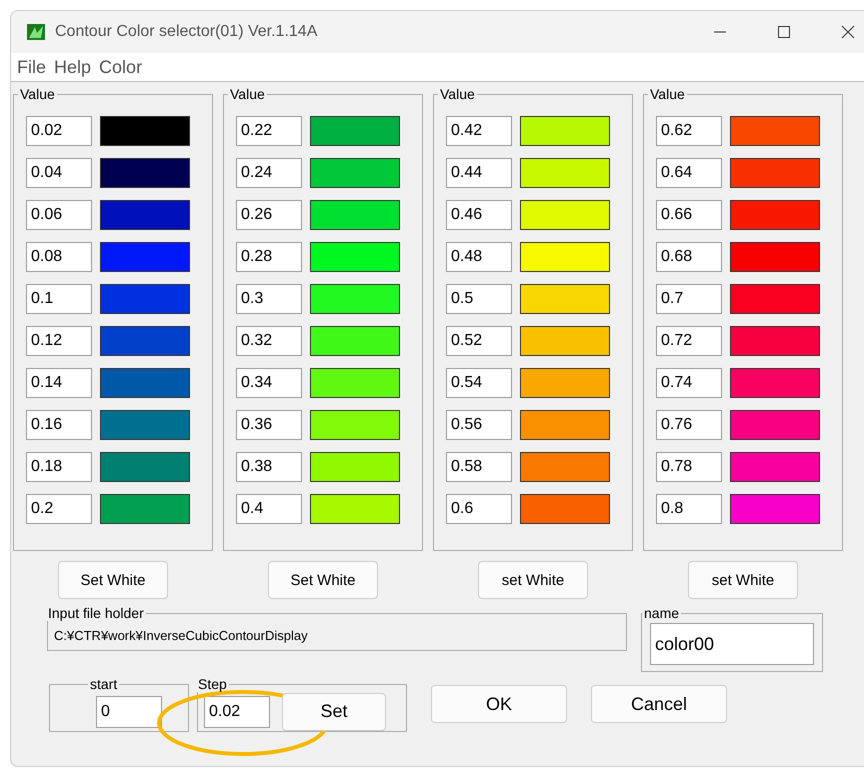 Image resolution: width=864 pixels, height=769 pixels. Describe the element at coordinates (689, 341) in the screenshot. I see `value-field: 0.72` at that location.